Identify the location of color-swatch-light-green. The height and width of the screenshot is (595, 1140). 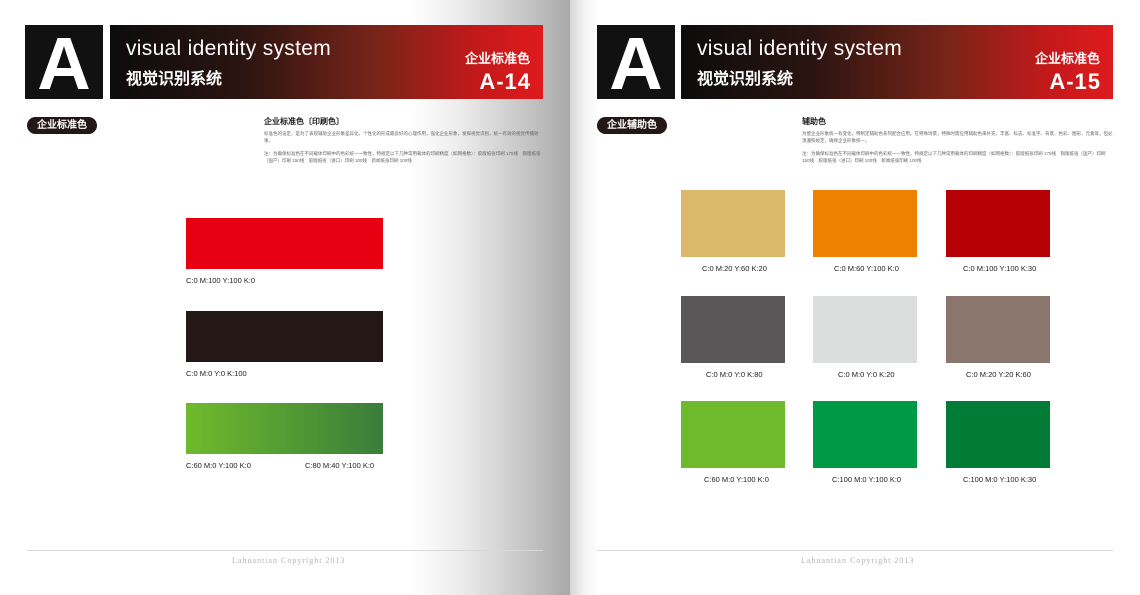
(733, 434).